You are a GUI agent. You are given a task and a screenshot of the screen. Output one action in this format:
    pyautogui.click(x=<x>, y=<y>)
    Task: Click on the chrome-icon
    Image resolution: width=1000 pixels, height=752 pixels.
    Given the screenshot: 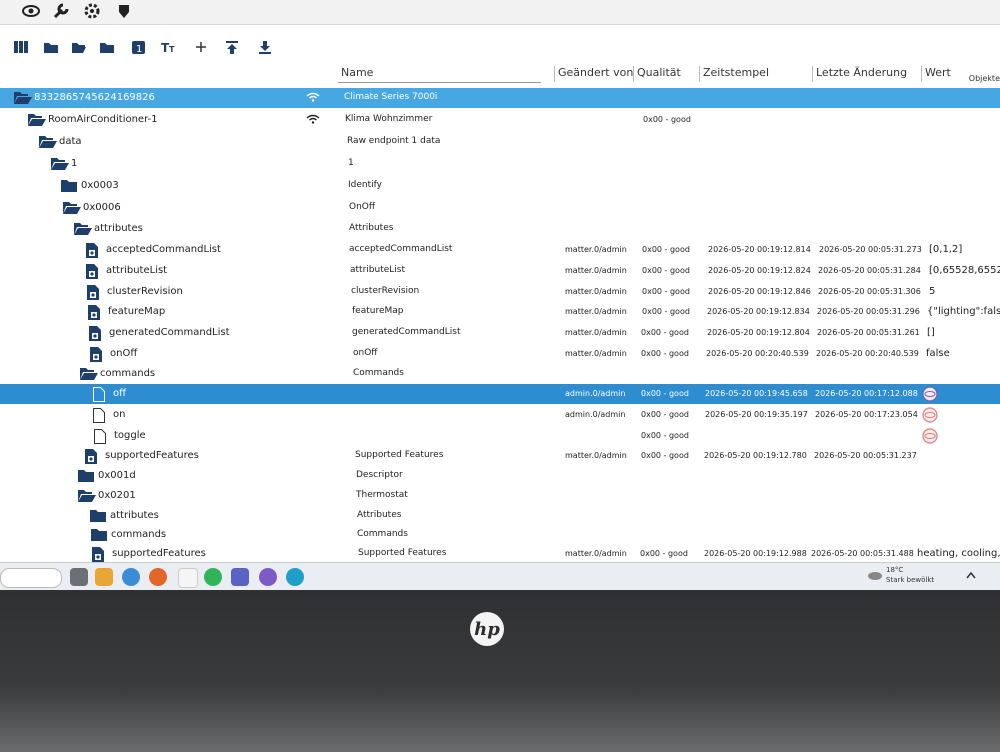 What is the action you would take?
    pyautogui.click(x=131, y=577)
    